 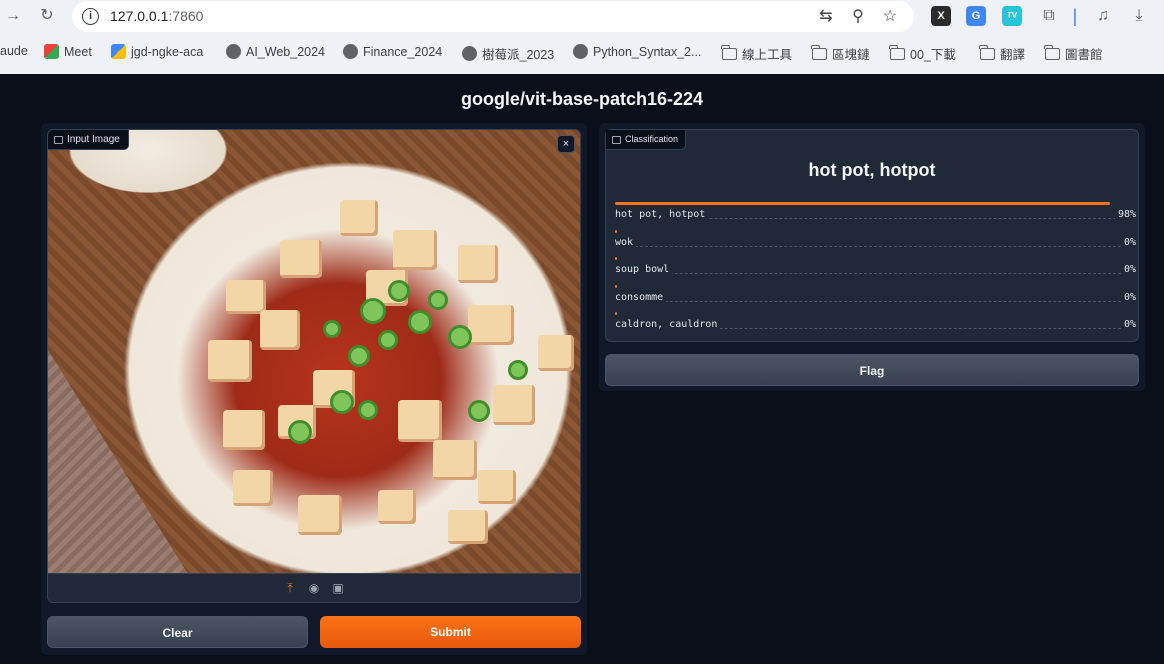 What do you see at coordinates (616, 139) in the screenshot?
I see `label-icon` at bounding box center [616, 139].